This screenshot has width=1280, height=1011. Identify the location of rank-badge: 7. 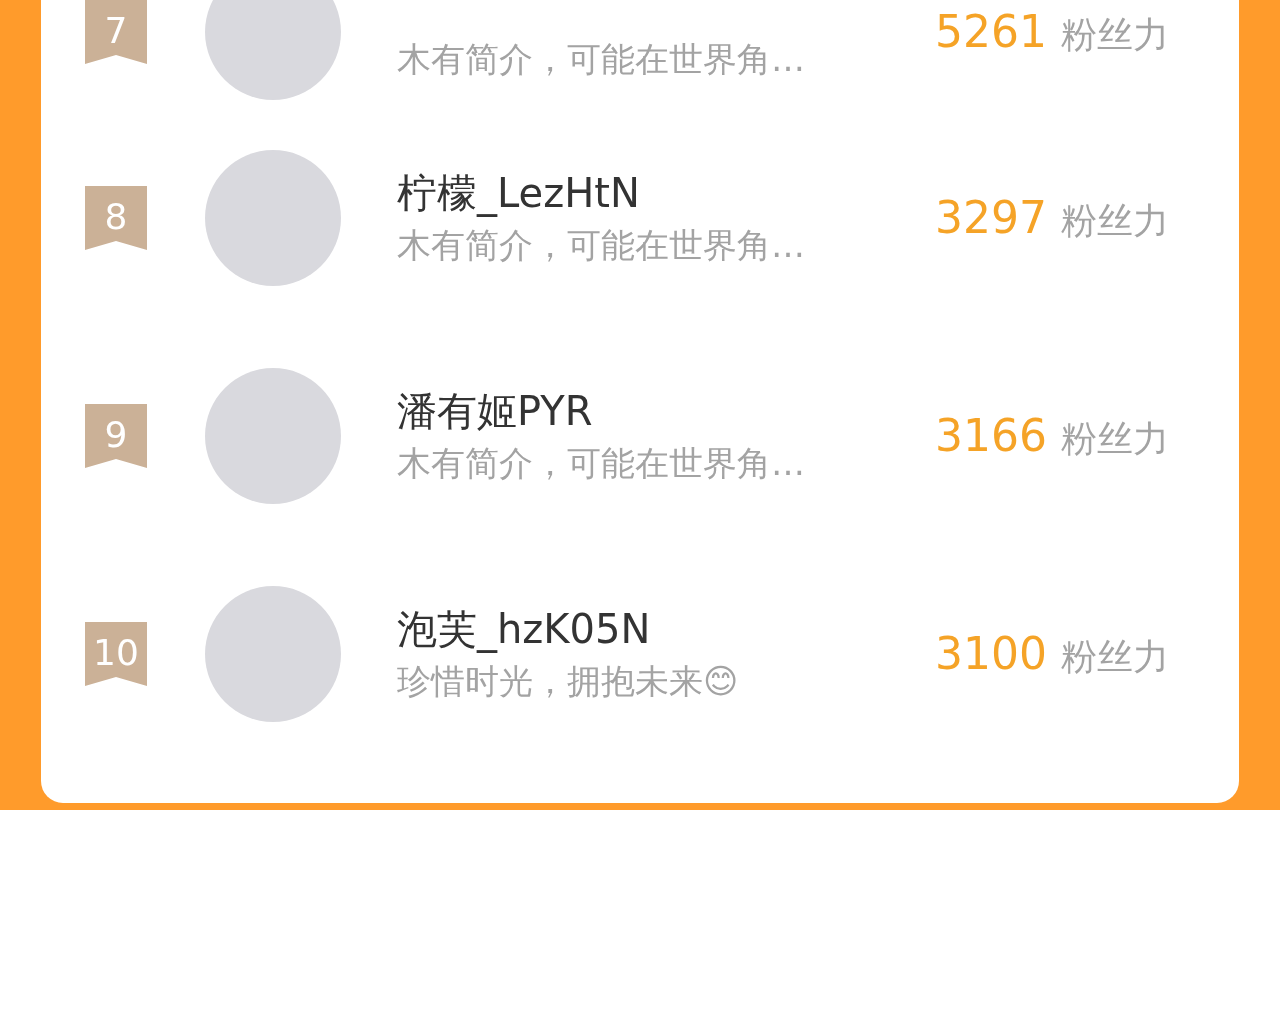
(116, 32).